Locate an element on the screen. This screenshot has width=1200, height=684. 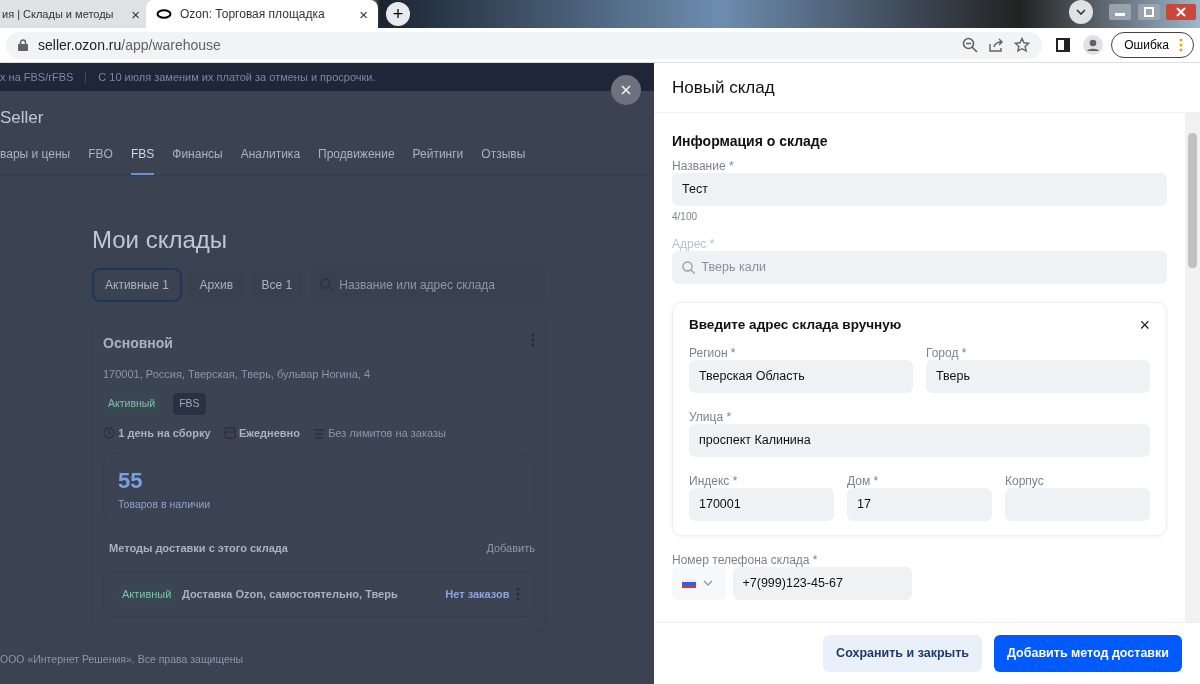
add-delivery-method-button: Добавить метод доставки is located at coordinates (1088, 653).